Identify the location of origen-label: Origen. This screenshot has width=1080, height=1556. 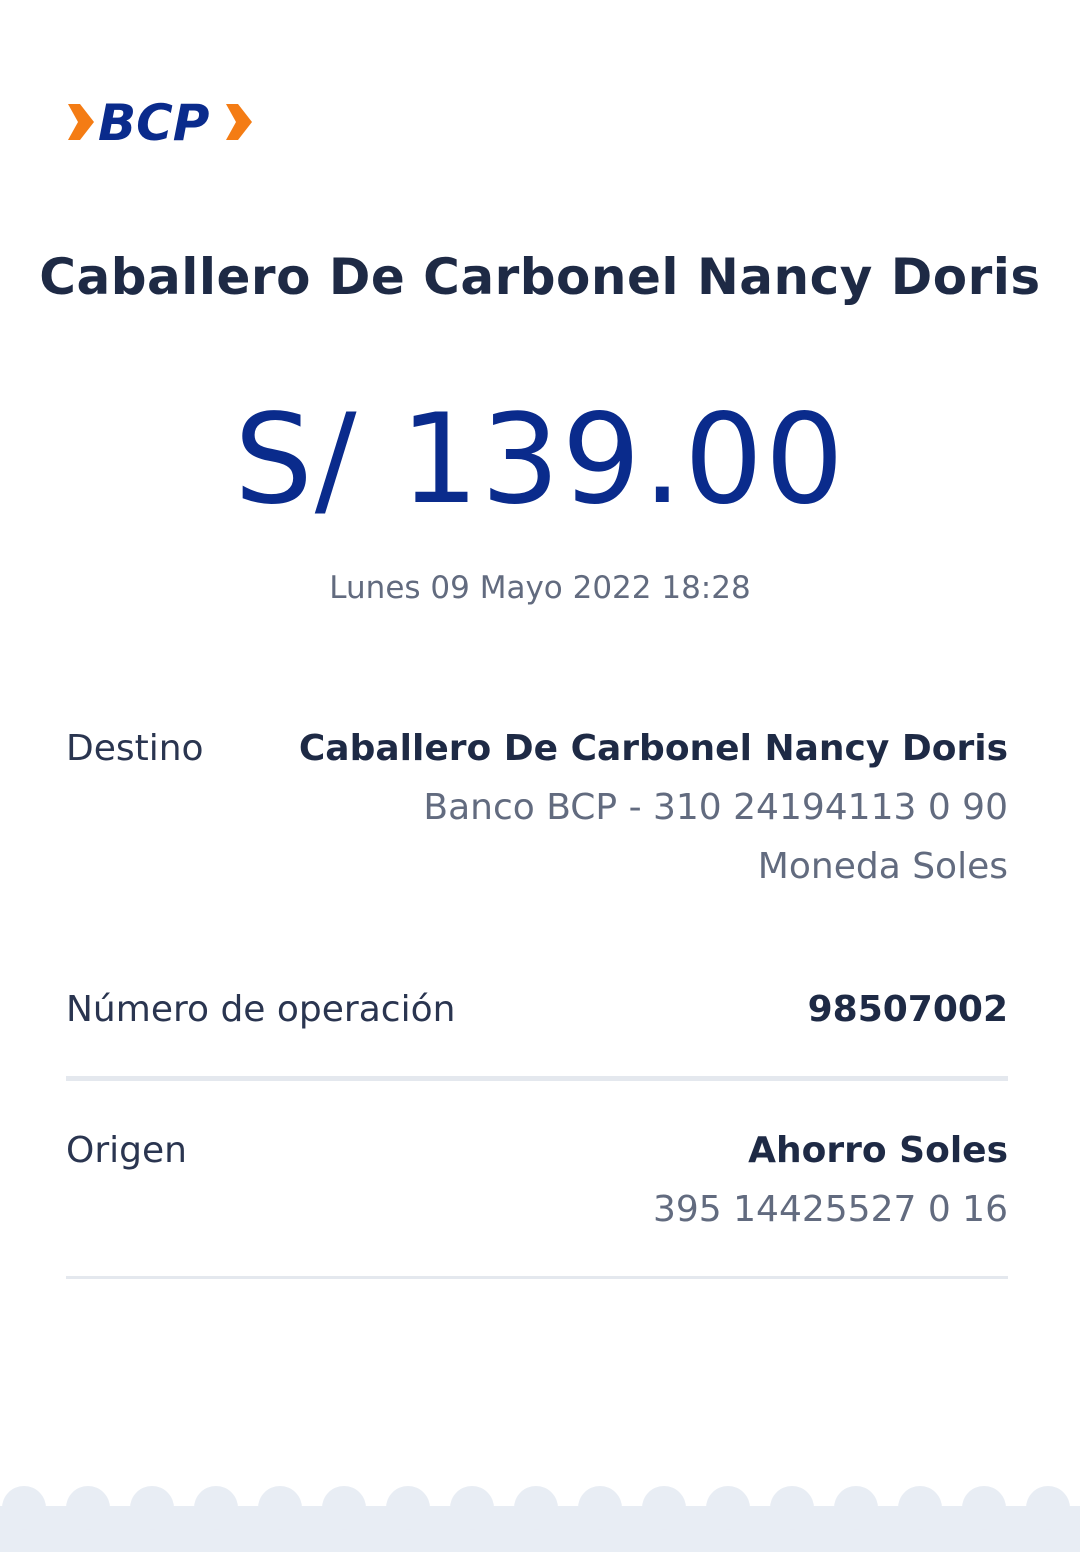
(126, 1150).